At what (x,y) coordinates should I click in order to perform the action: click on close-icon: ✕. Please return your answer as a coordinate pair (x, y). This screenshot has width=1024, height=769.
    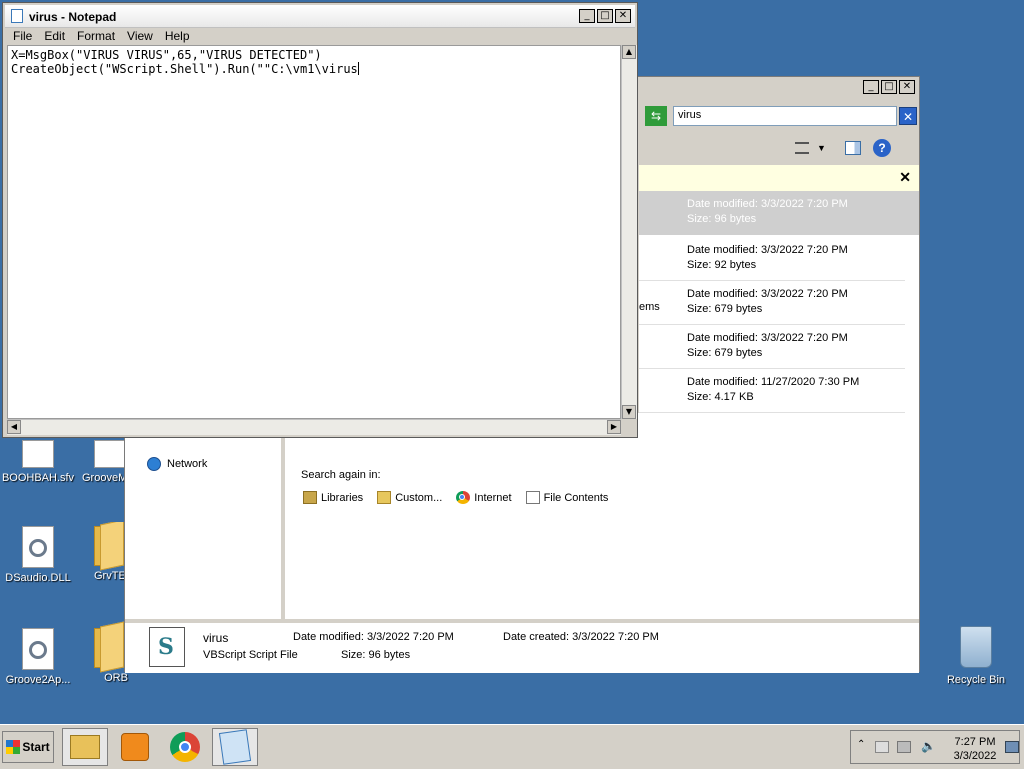
    Looking at the image, I should click on (905, 177).